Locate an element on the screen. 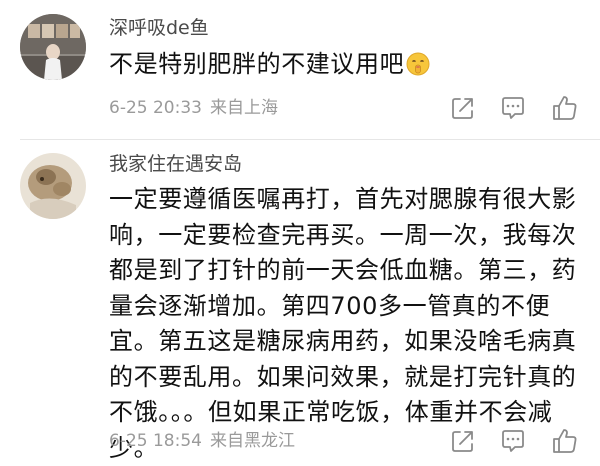  username: 我家住在遇安岛 is located at coordinates (175, 164).